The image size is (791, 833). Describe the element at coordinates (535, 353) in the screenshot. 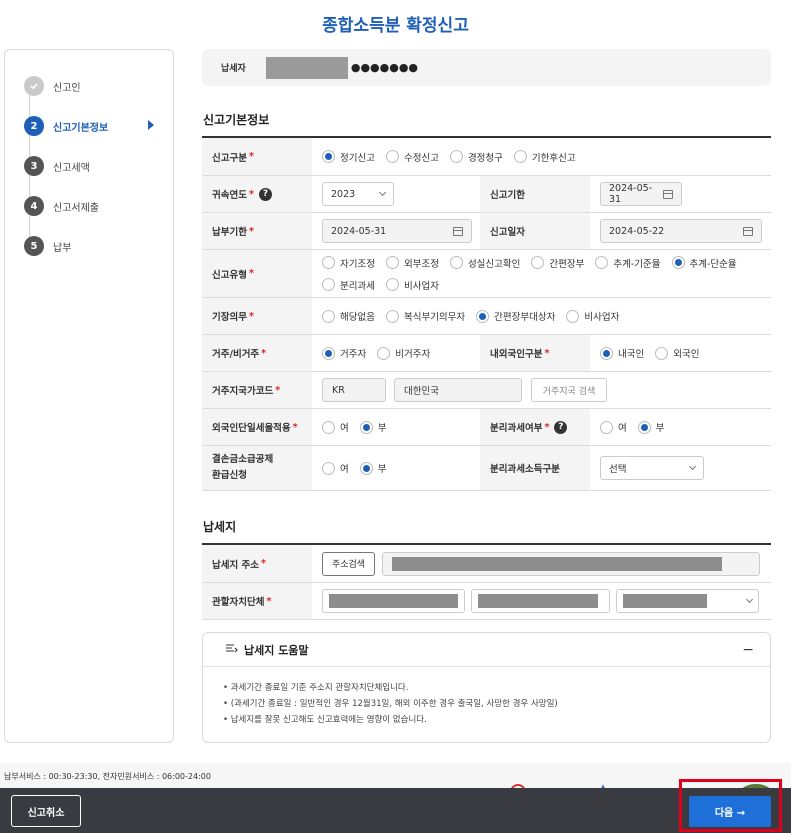

I see `nationality-label: 내외국인구분 *` at that location.